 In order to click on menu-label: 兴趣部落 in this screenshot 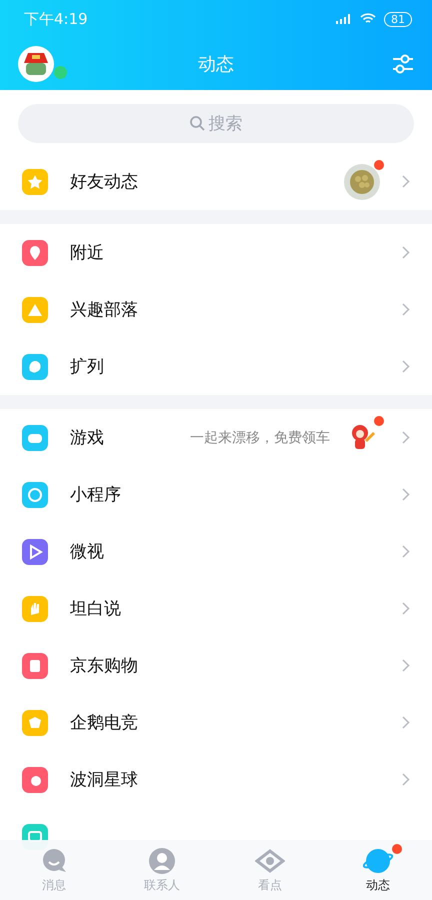, I will do `click(104, 310)`.